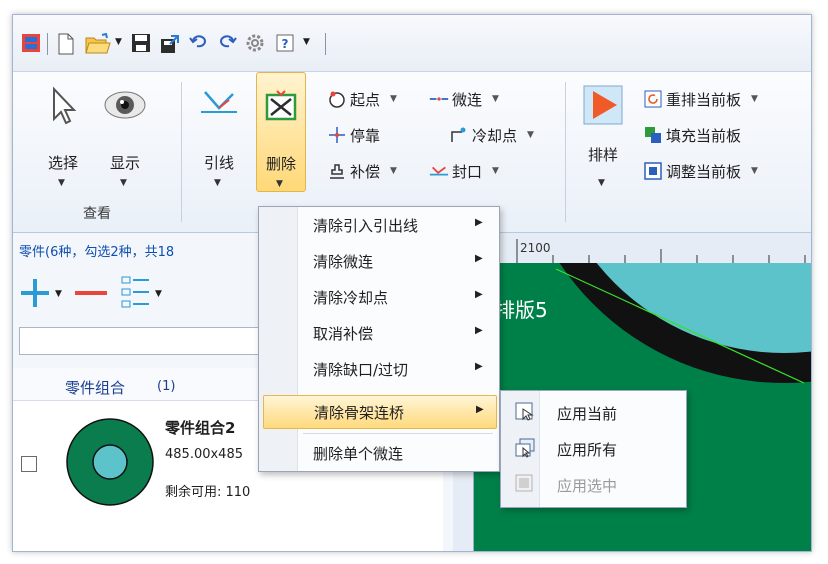  What do you see at coordinates (754, 171) in the screenshot?
I see `adjust-sheet-dropdown-icon: ▼` at bounding box center [754, 171].